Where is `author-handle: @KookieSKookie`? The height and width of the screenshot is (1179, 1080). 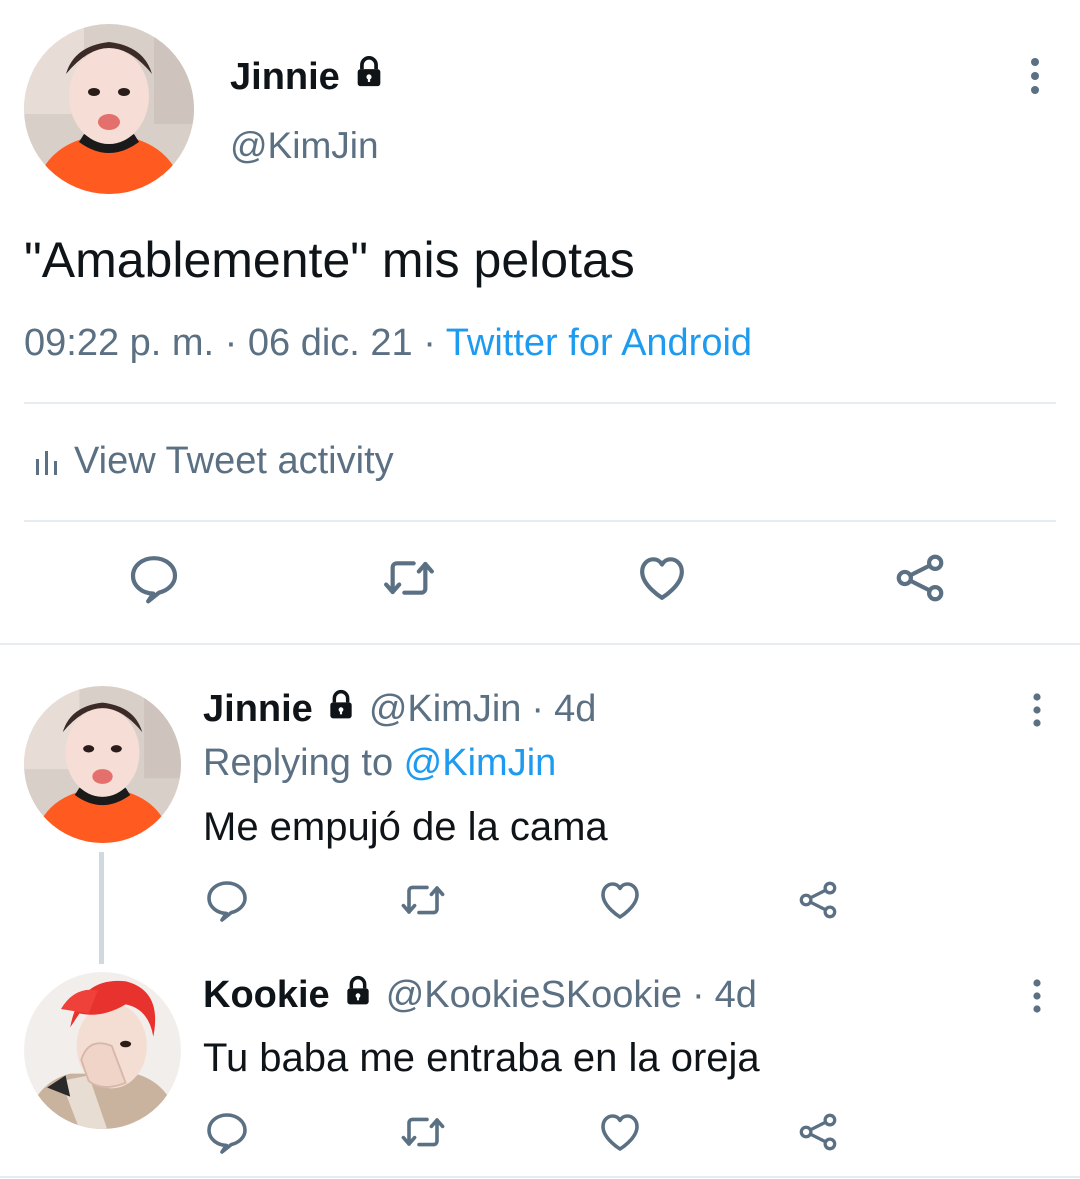
author-handle: @KookieSKookie is located at coordinates (534, 995).